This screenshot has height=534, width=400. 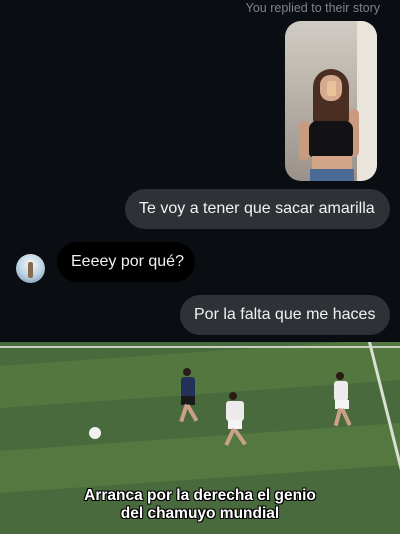 I want to click on contact-avatar, so click(x=30, y=268).